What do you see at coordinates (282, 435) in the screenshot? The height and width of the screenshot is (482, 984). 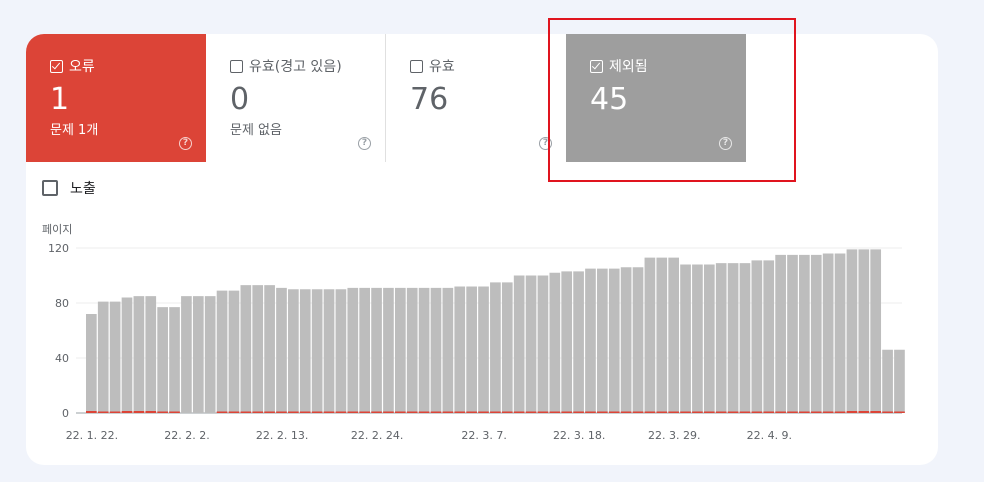 I see `x-tick-label: 22. 2. 13.` at bounding box center [282, 435].